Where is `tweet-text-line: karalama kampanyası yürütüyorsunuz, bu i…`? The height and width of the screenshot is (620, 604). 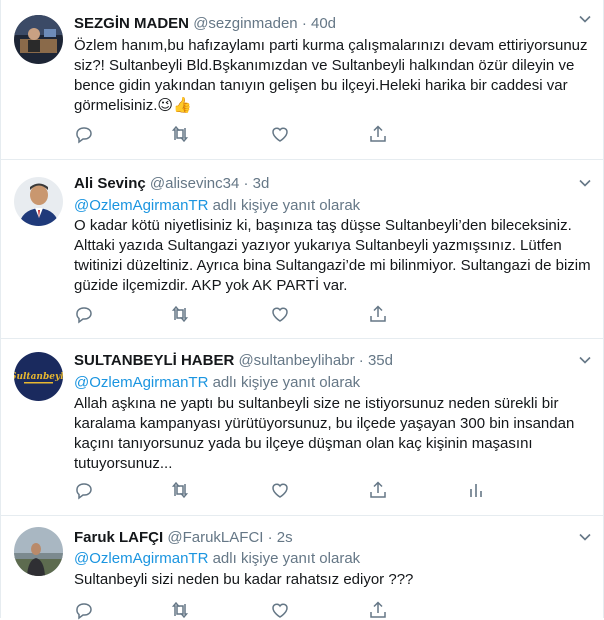
tweet-text-line: karalama kampanyası yürütüyorsunuz, bu i… is located at coordinates (324, 423).